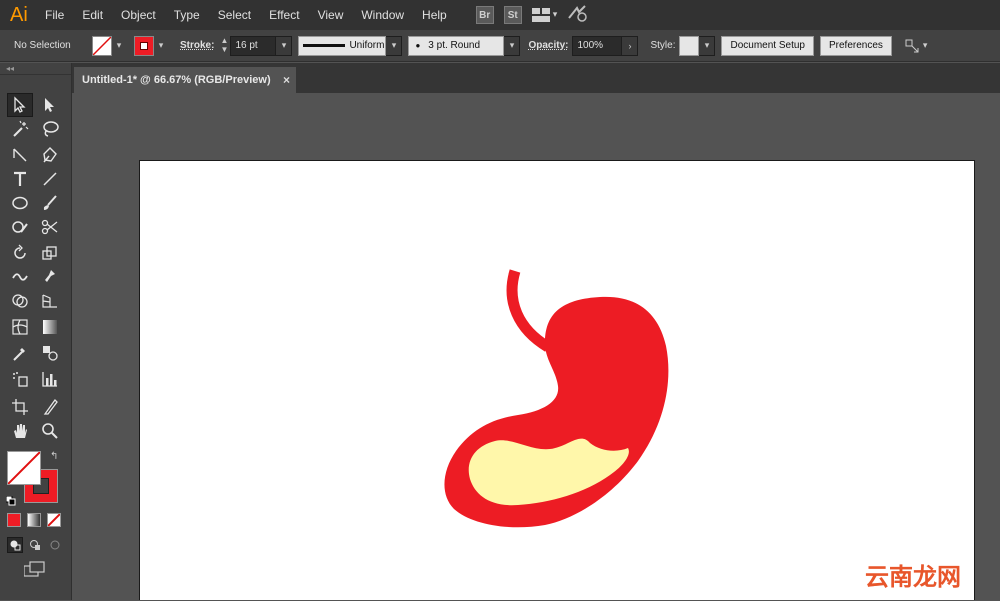 The height and width of the screenshot is (601, 1000). What do you see at coordinates (50, 431) in the screenshot?
I see `zoom-tool-icon` at bounding box center [50, 431].